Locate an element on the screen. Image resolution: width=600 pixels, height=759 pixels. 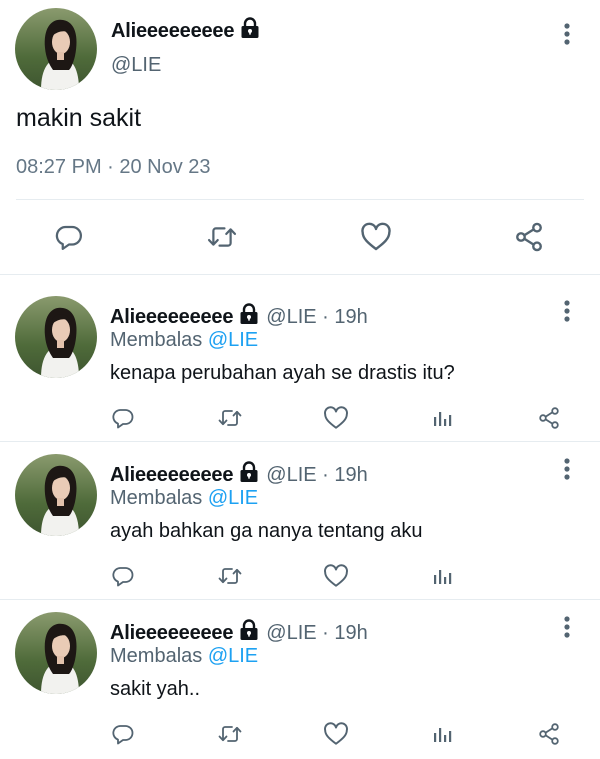
tweet-timestamp: 08:27 PM · 20 Nov 23 is located at coordinates (113, 167).